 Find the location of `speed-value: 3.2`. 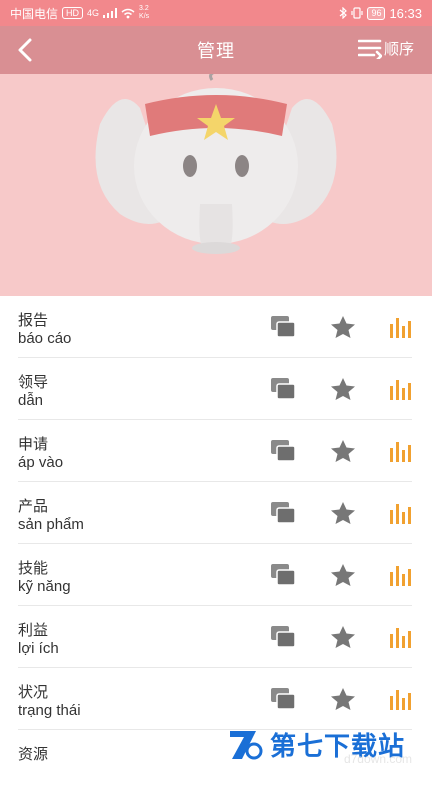

speed-value: 3.2 is located at coordinates (144, 8).